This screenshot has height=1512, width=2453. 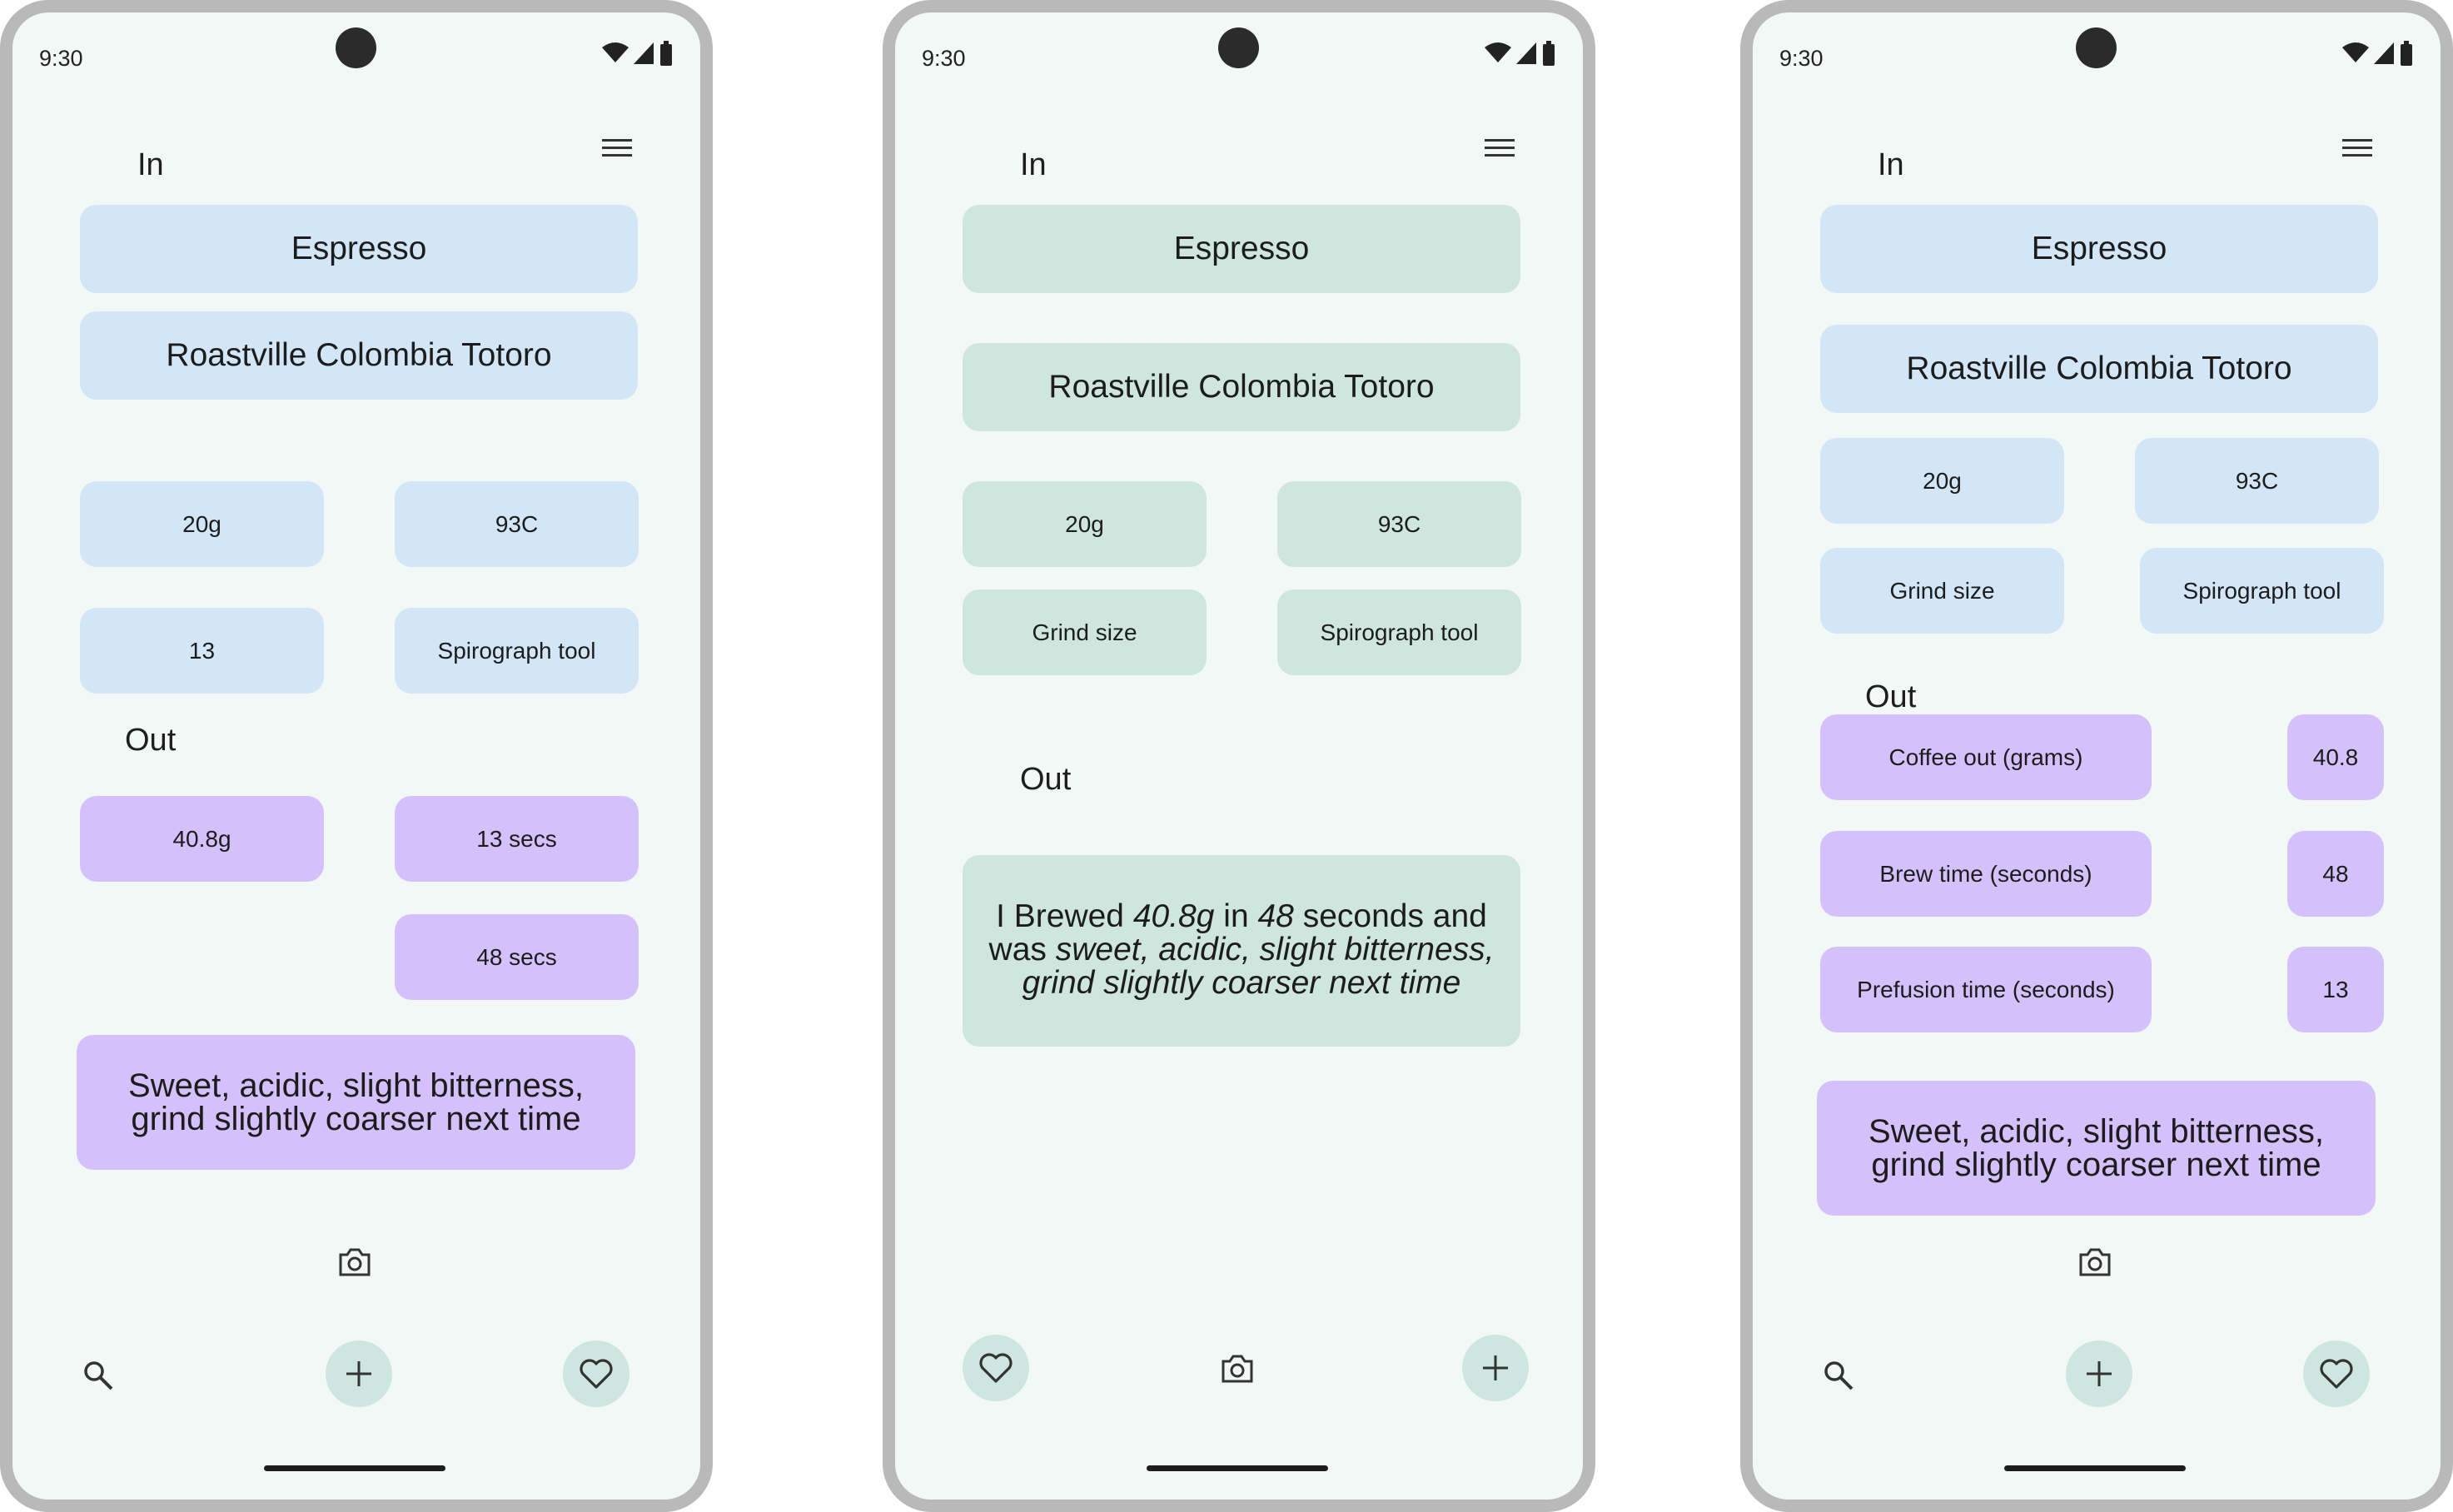 What do you see at coordinates (1986, 874) in the screenshot?
I see `brew-time-label: Brew time (seconds)` at bounding box center [1986, 874].